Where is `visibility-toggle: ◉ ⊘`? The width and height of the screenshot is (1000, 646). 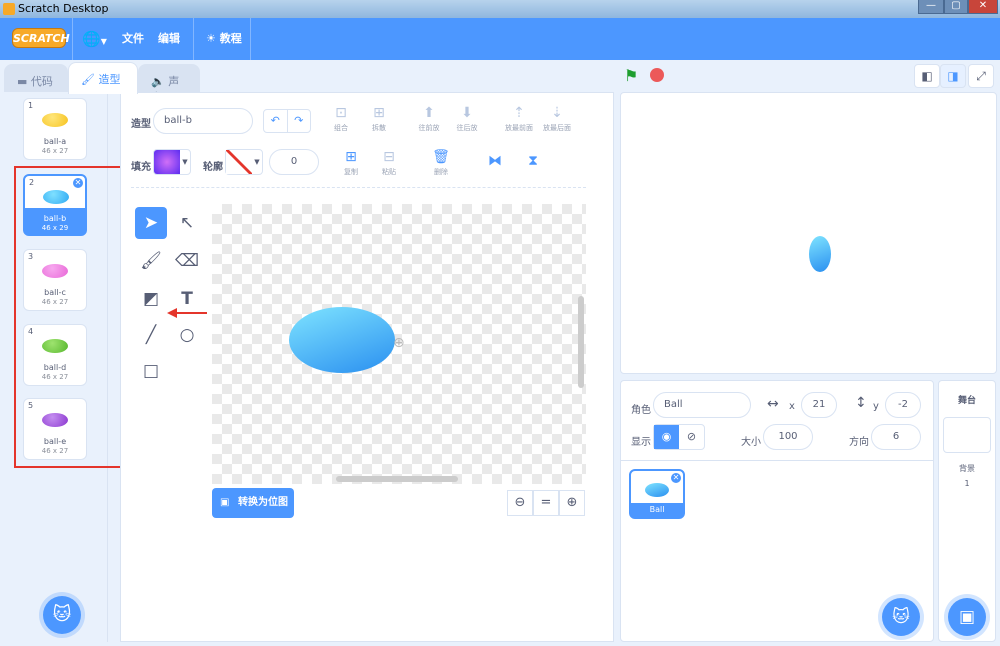 visibility-toggle: ◉ ⊘ is located at coordinates (679, 437).